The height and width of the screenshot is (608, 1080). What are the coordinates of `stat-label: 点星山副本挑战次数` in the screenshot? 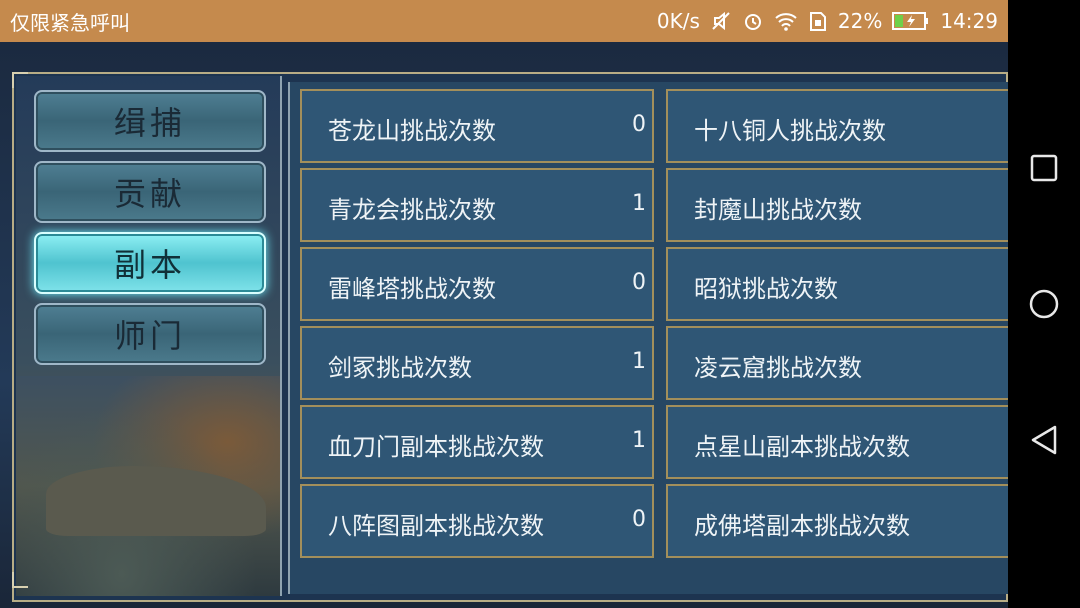 It's located at (802, 447).